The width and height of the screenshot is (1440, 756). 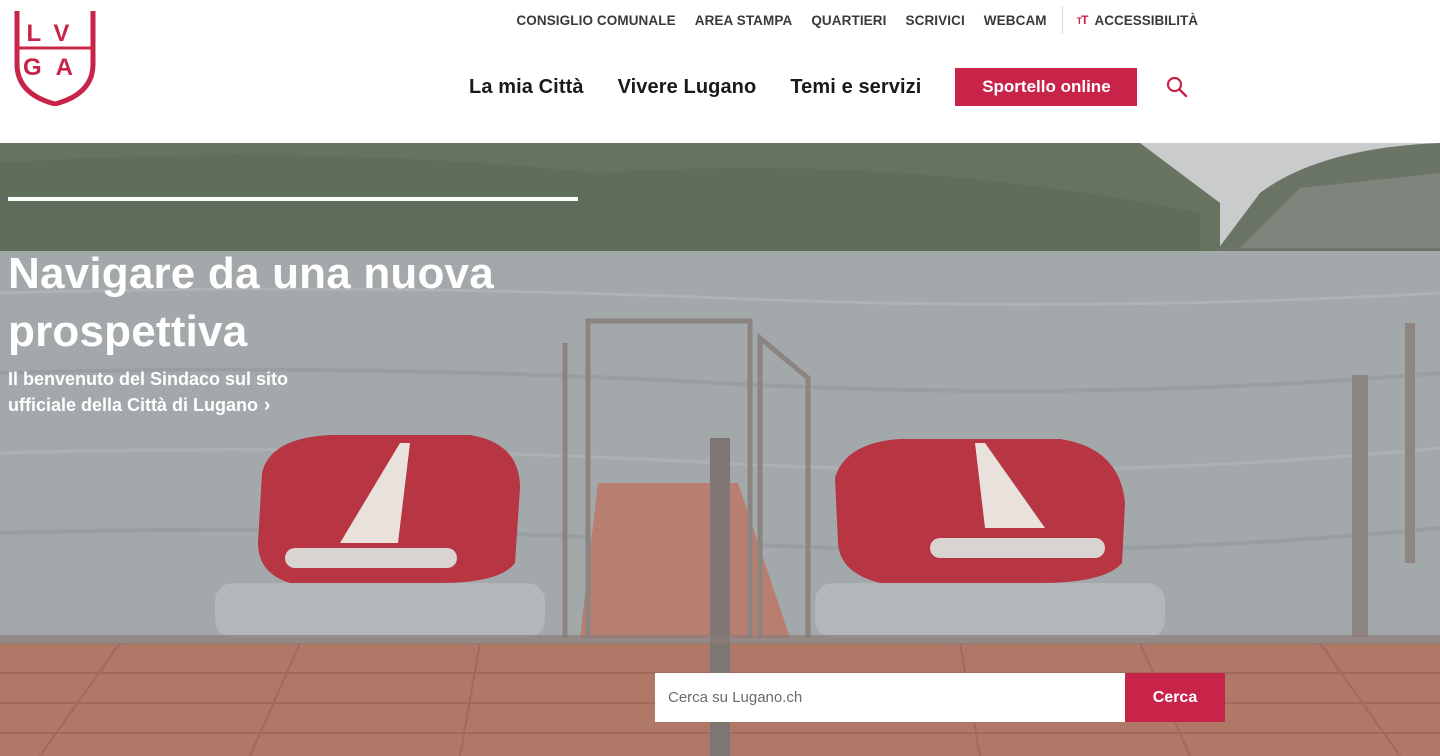 I want to click on lugano-shield-logo-icon: LV GA, so click(x=55, y=58).